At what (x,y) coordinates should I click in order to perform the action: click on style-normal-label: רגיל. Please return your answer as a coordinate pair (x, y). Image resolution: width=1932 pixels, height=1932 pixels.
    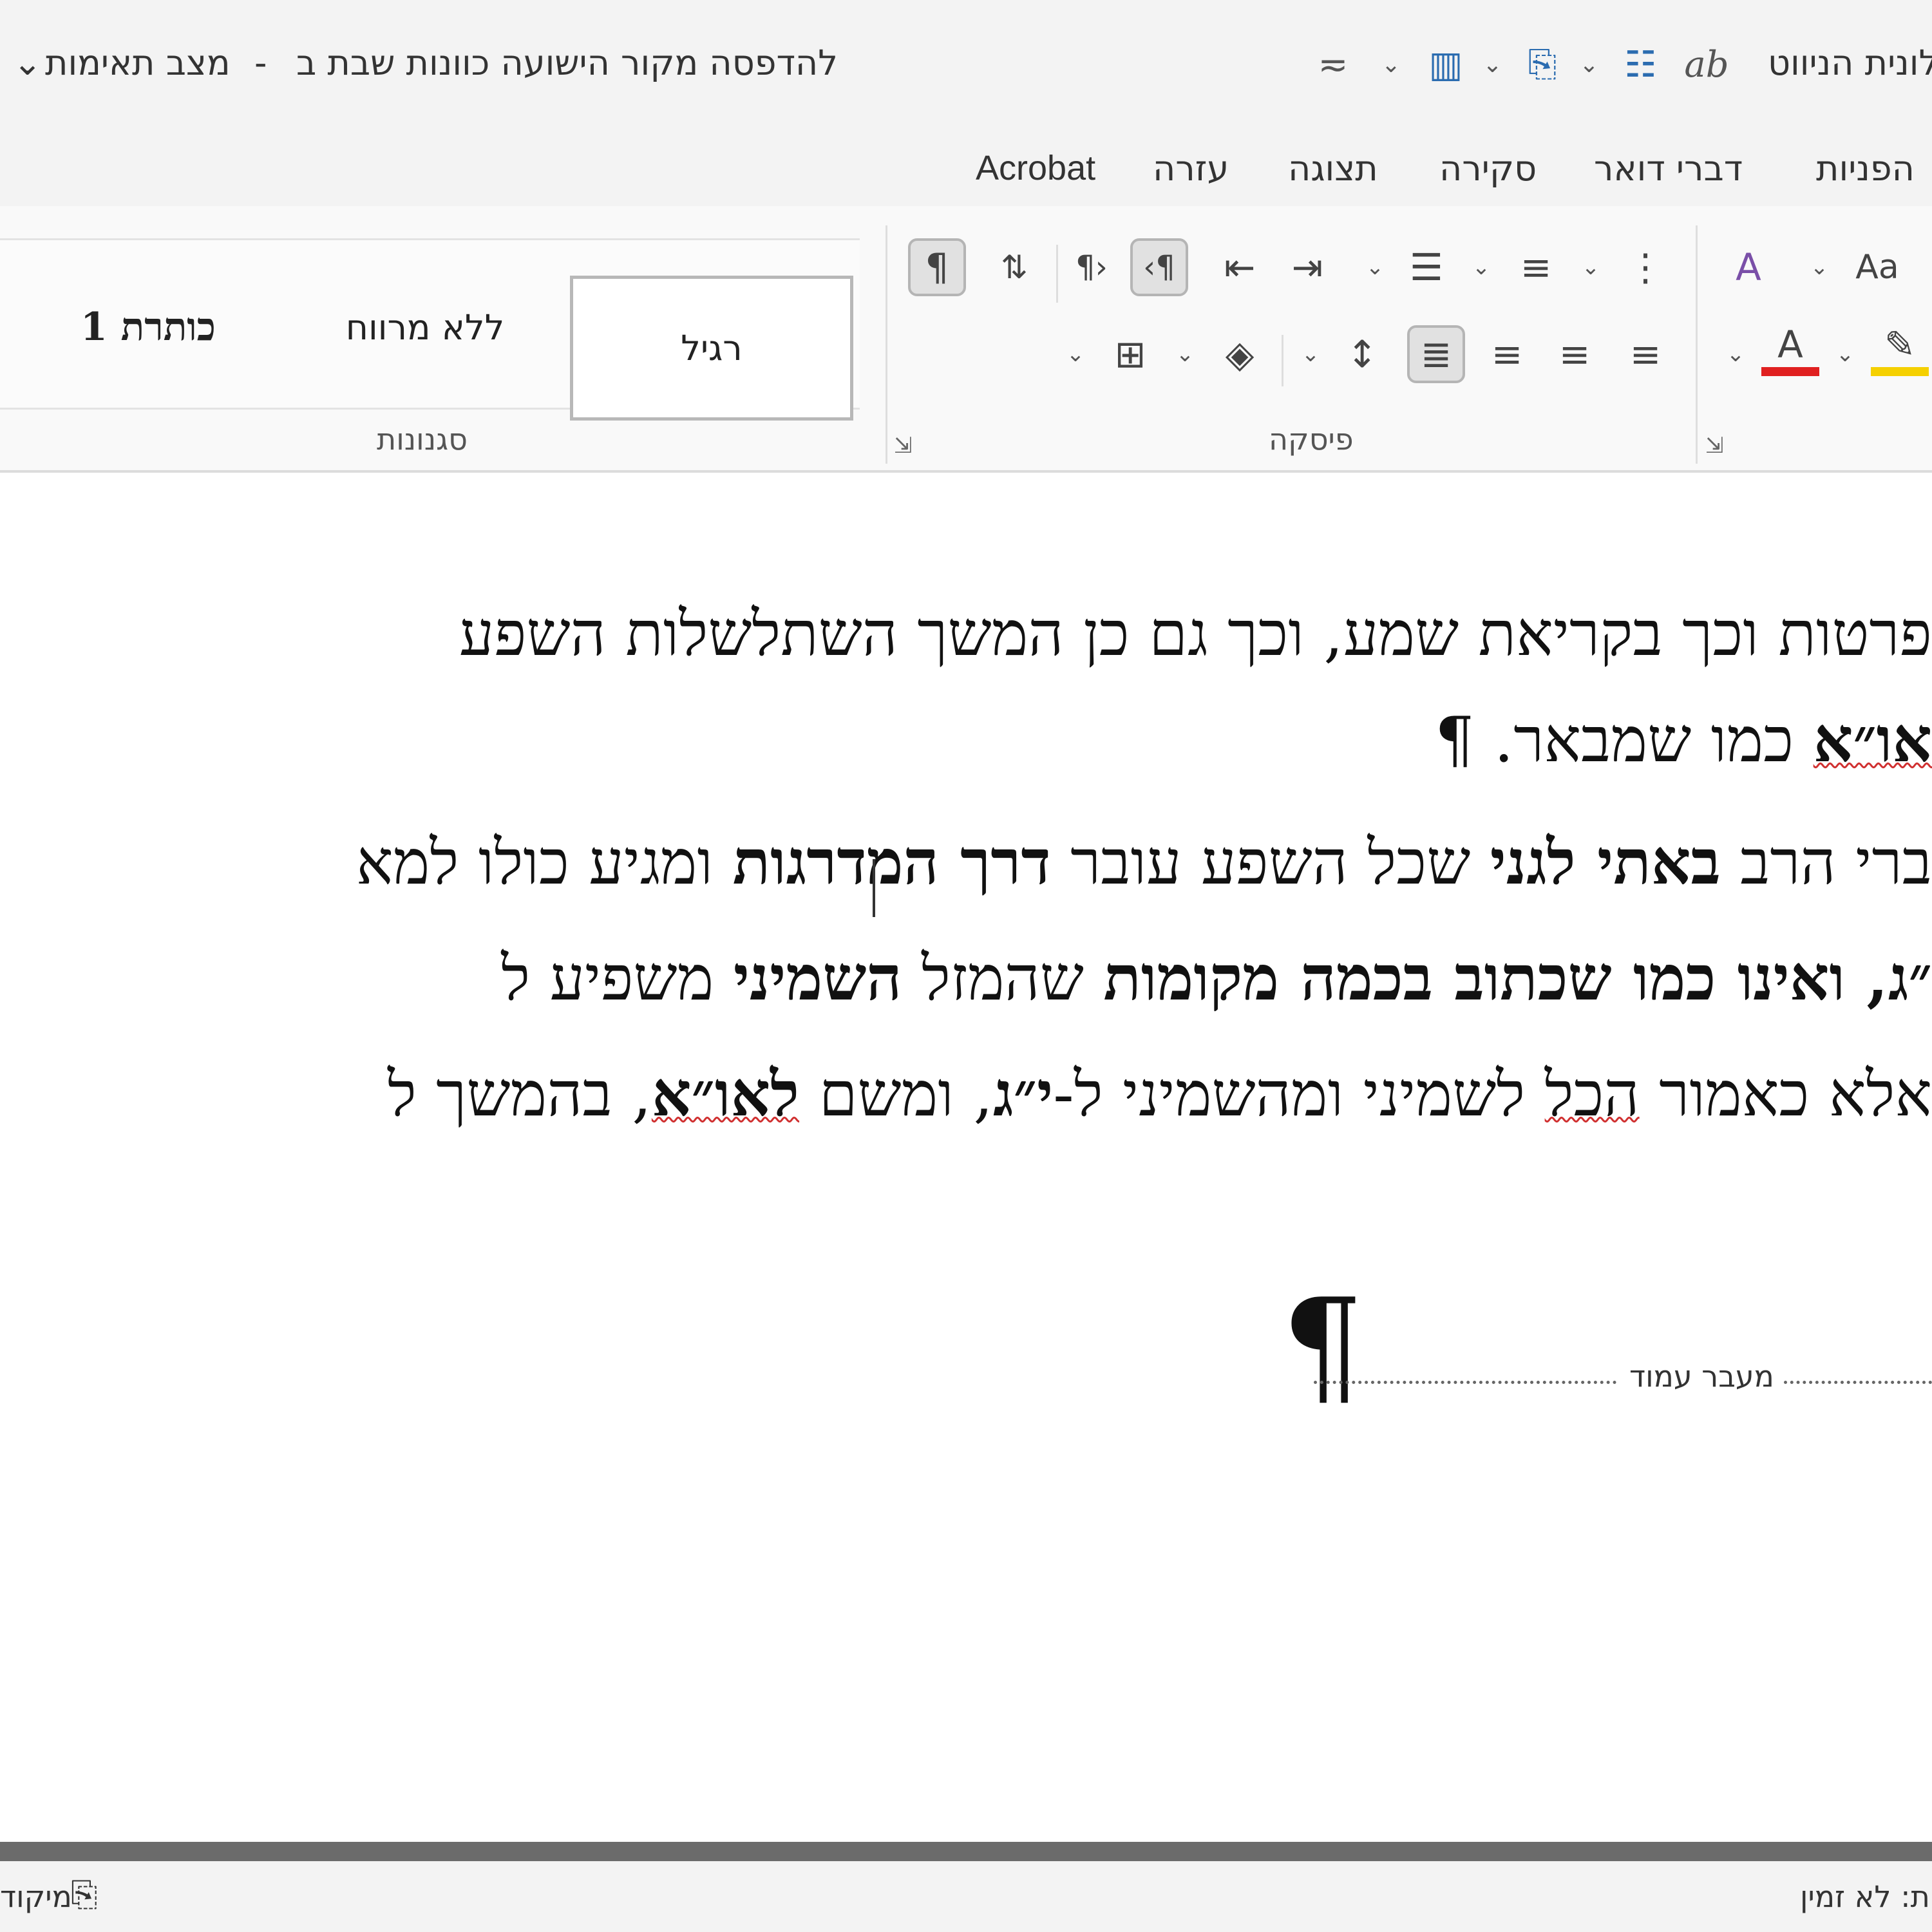
    Looking at the image, I should click on (712, 348).